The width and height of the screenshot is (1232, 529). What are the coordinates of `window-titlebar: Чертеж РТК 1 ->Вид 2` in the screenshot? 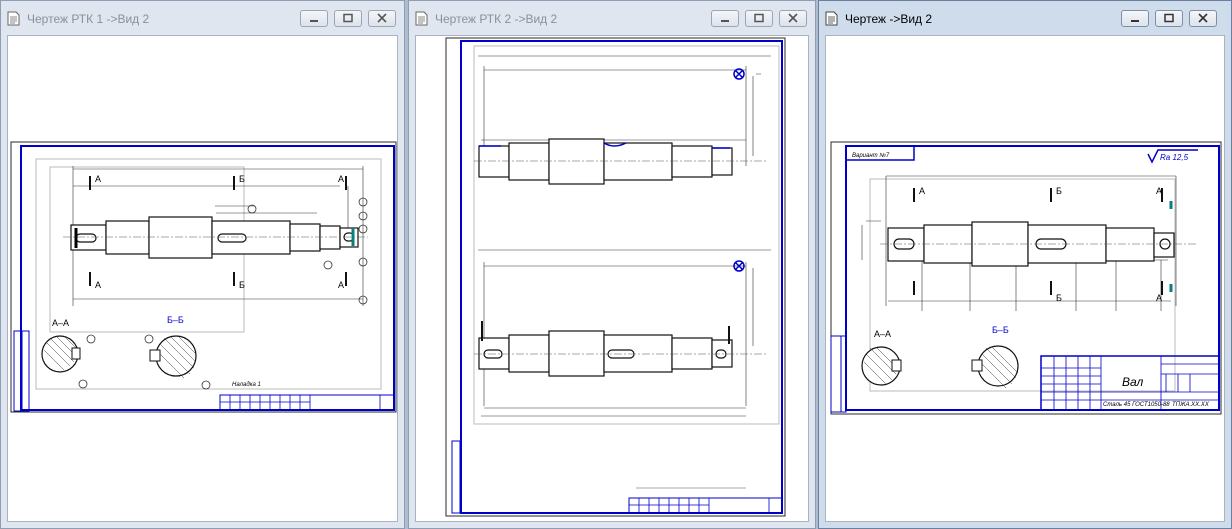 It's located at (202, 18).